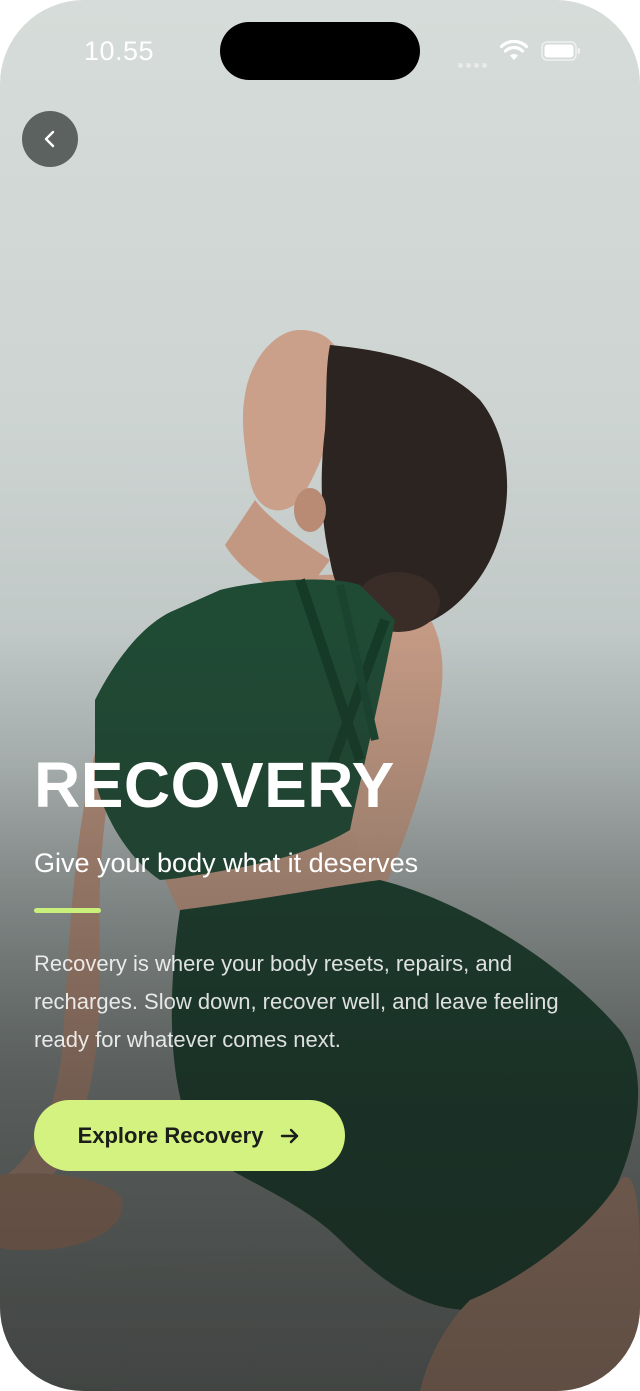 This screenshot has width=640, height=1391. I want to click on arrow-right-icon, so click(290, 1135).